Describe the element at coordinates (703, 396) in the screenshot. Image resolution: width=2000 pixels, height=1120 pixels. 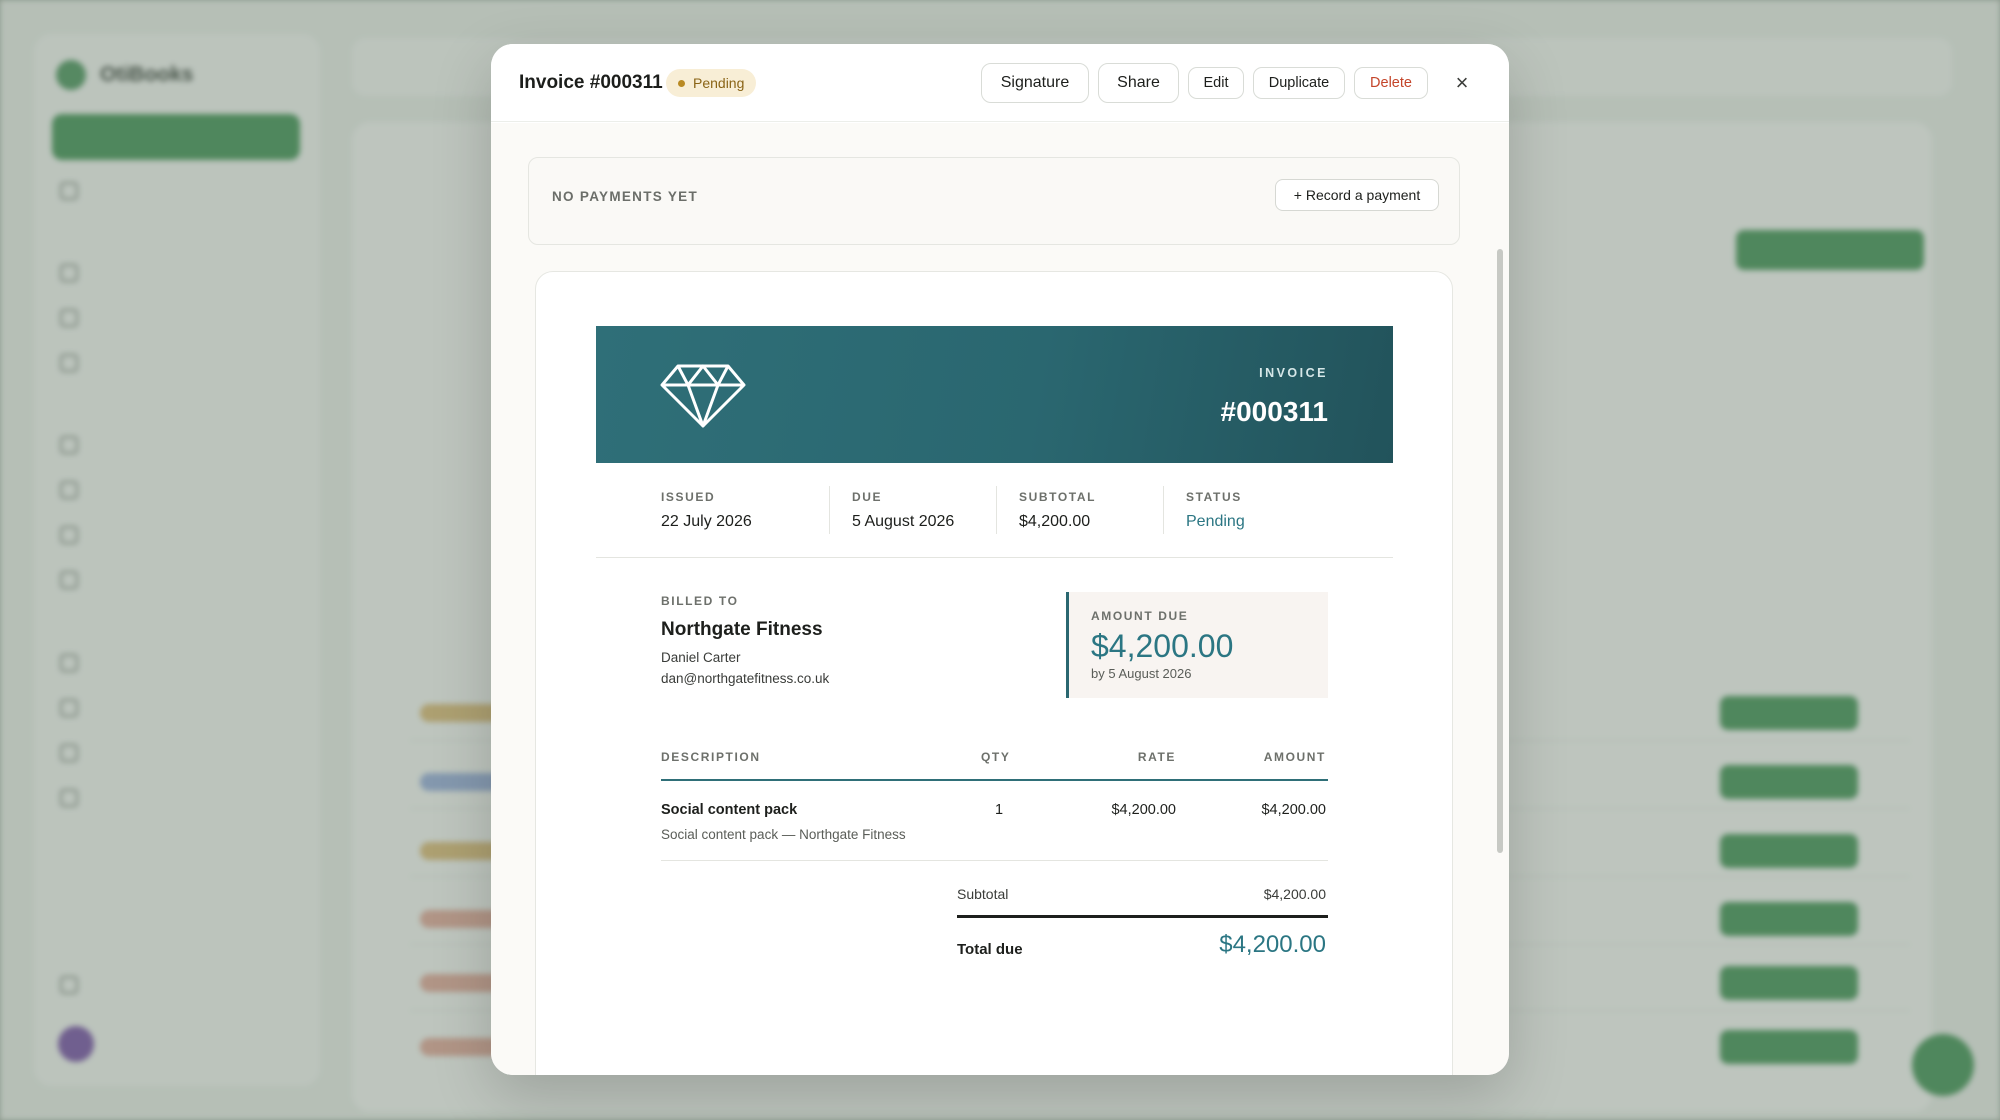
I see `diamond-icon` at that location.